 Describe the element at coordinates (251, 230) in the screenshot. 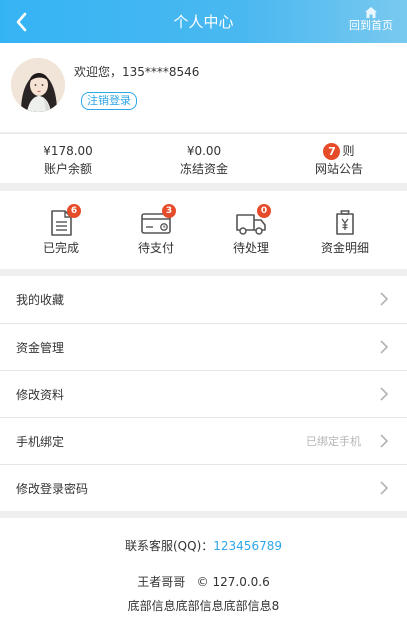

I see `shortcut-processing: 0 待处理` at that location.